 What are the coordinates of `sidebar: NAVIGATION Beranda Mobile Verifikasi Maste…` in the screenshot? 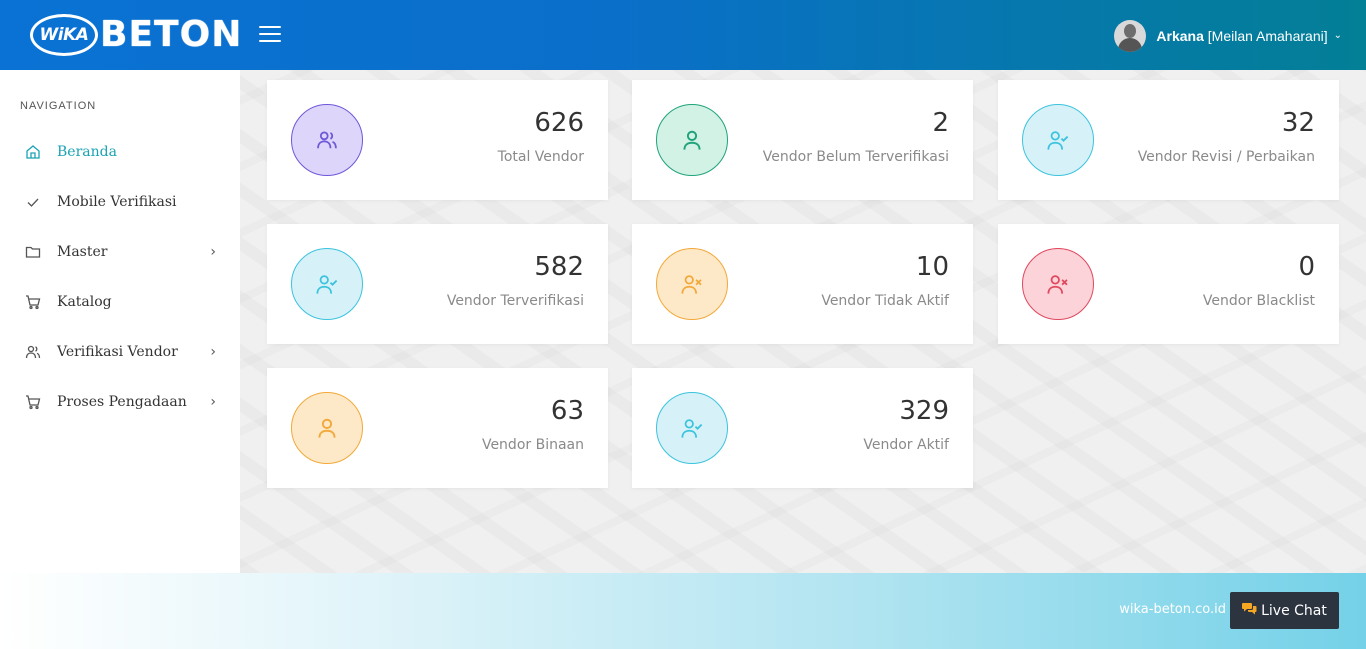 It's located at (120, 321).